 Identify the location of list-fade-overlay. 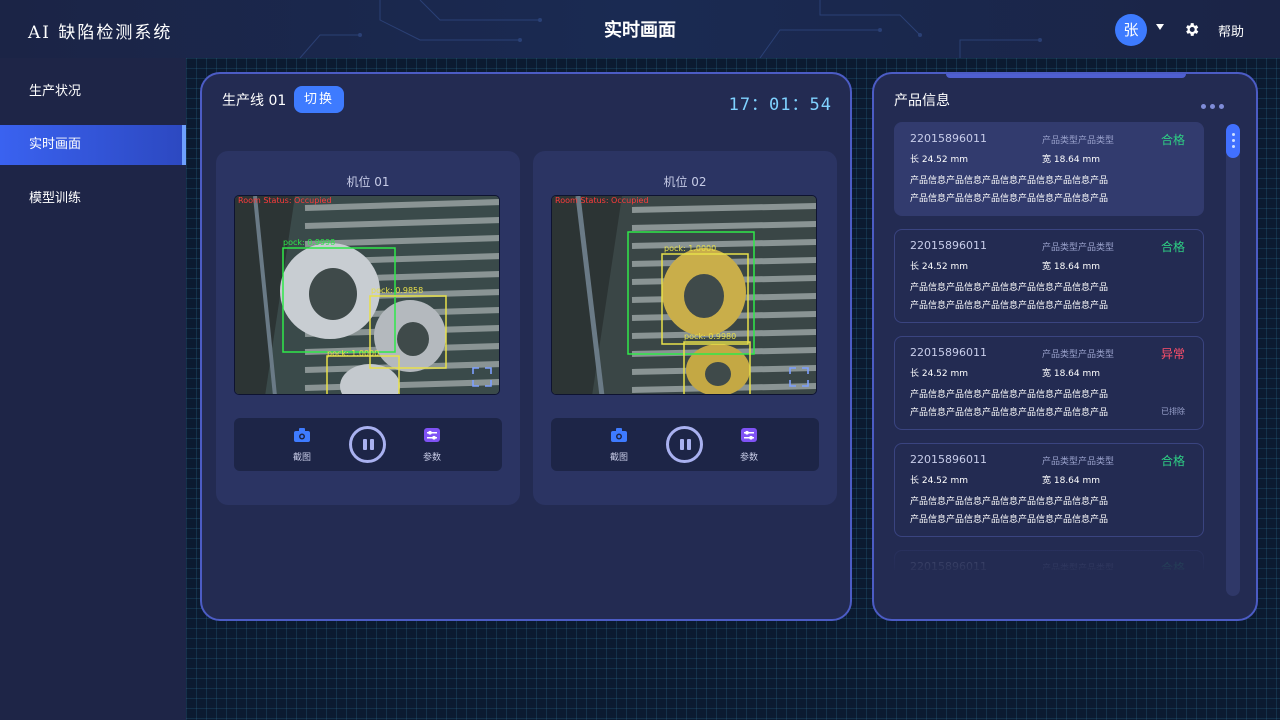
(1050, 556).